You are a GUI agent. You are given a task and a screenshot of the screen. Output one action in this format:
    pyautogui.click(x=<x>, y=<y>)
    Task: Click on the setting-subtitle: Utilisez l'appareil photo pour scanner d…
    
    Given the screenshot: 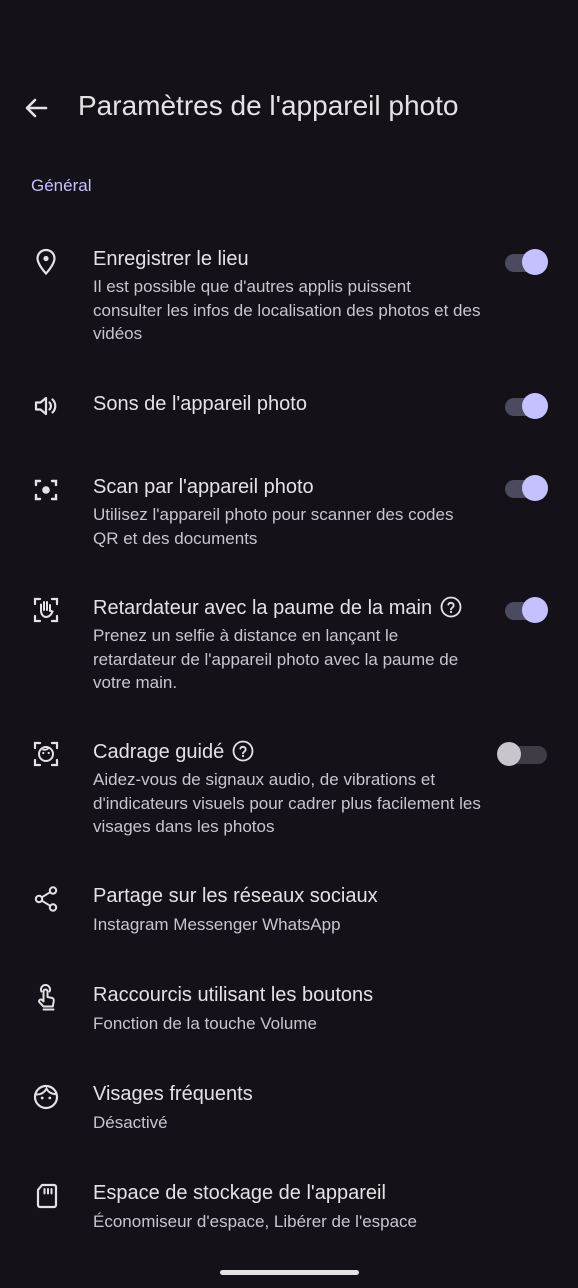 What is the action you would take?
    pyautogui.click(x=273, y=526)
    